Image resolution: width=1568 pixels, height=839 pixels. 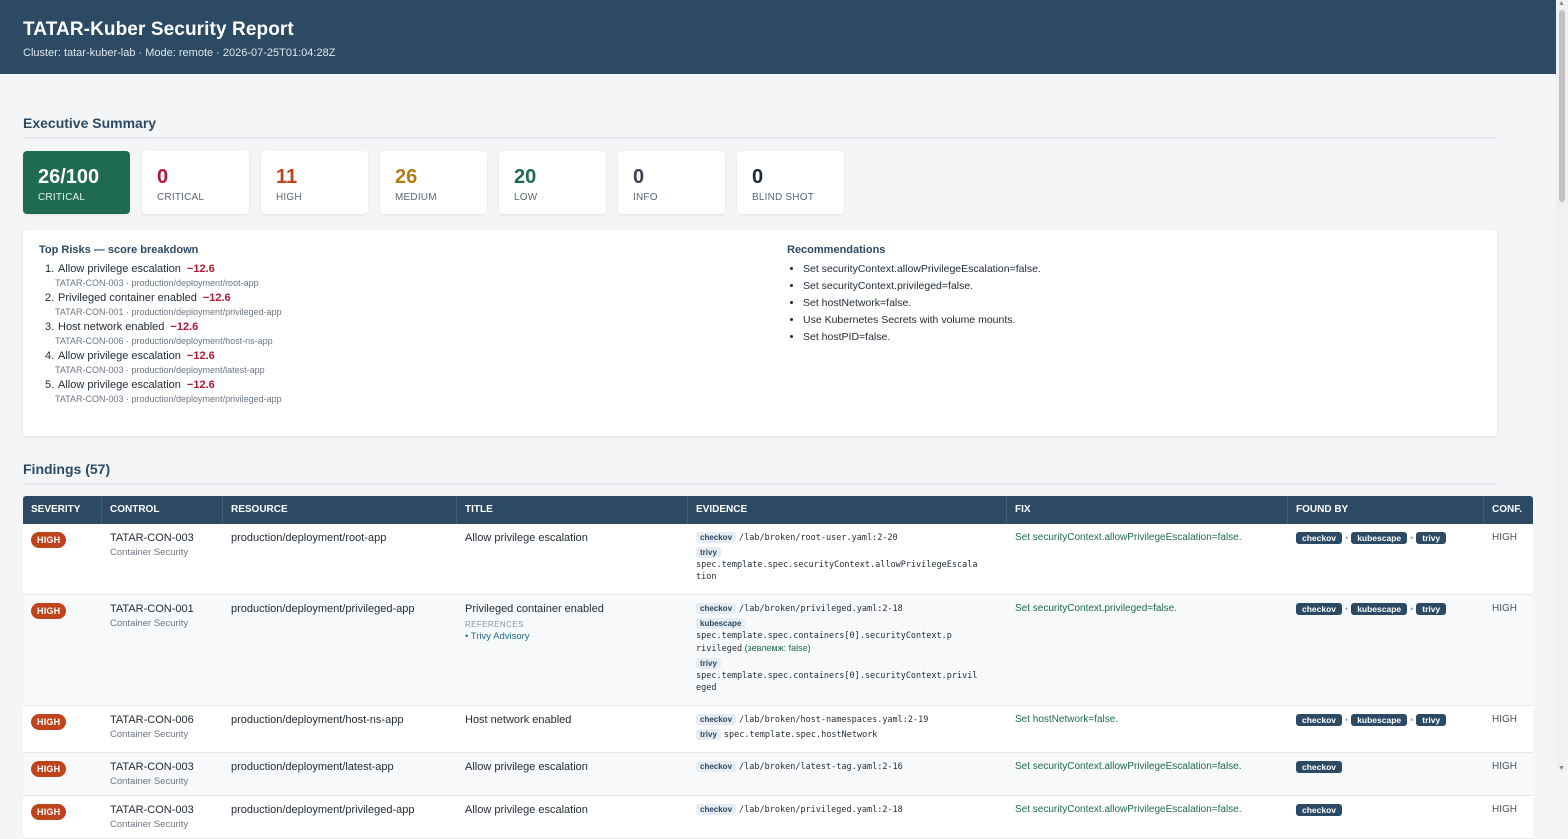 I want to click on page-scrollbar: ▲ ▼, so click(x=1562, y=386).